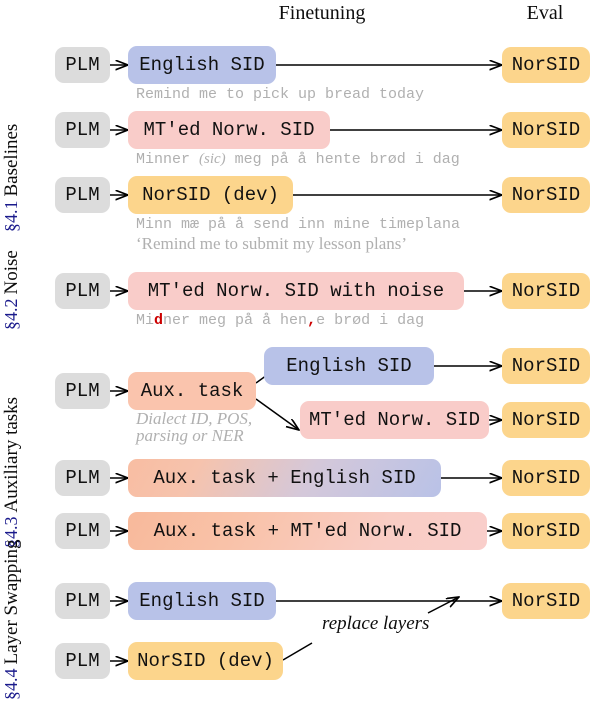  I want to click on caption-noise-example: Midner meg på å hen,e brød i dag, so click(280, 320).